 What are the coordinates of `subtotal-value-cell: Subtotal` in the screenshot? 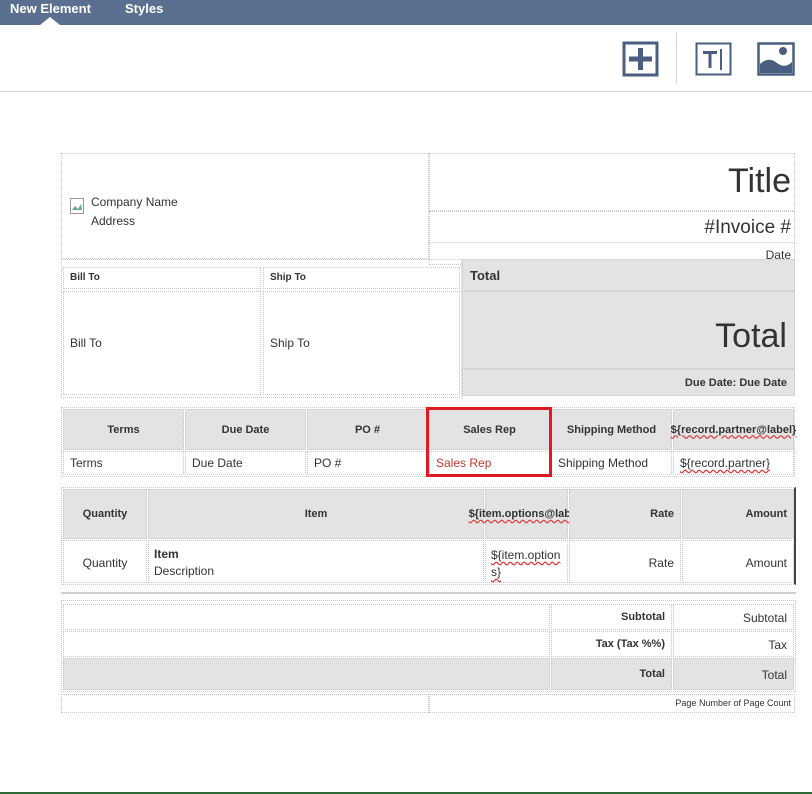 It's located at (733, 617).